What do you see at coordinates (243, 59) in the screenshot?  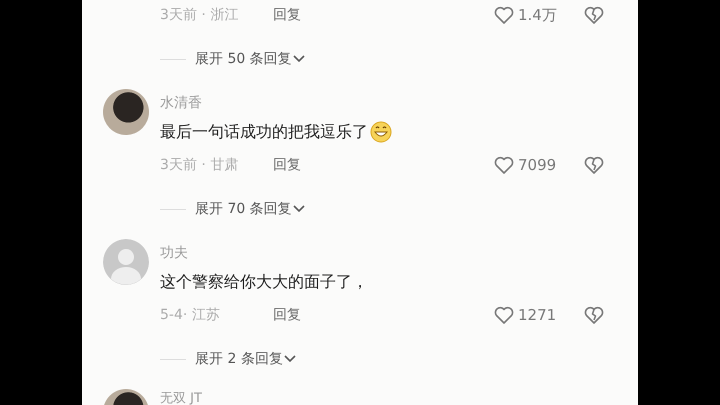 I see `expand-replies-link: 展开 50 条回复` at bounding box center [243, 59].